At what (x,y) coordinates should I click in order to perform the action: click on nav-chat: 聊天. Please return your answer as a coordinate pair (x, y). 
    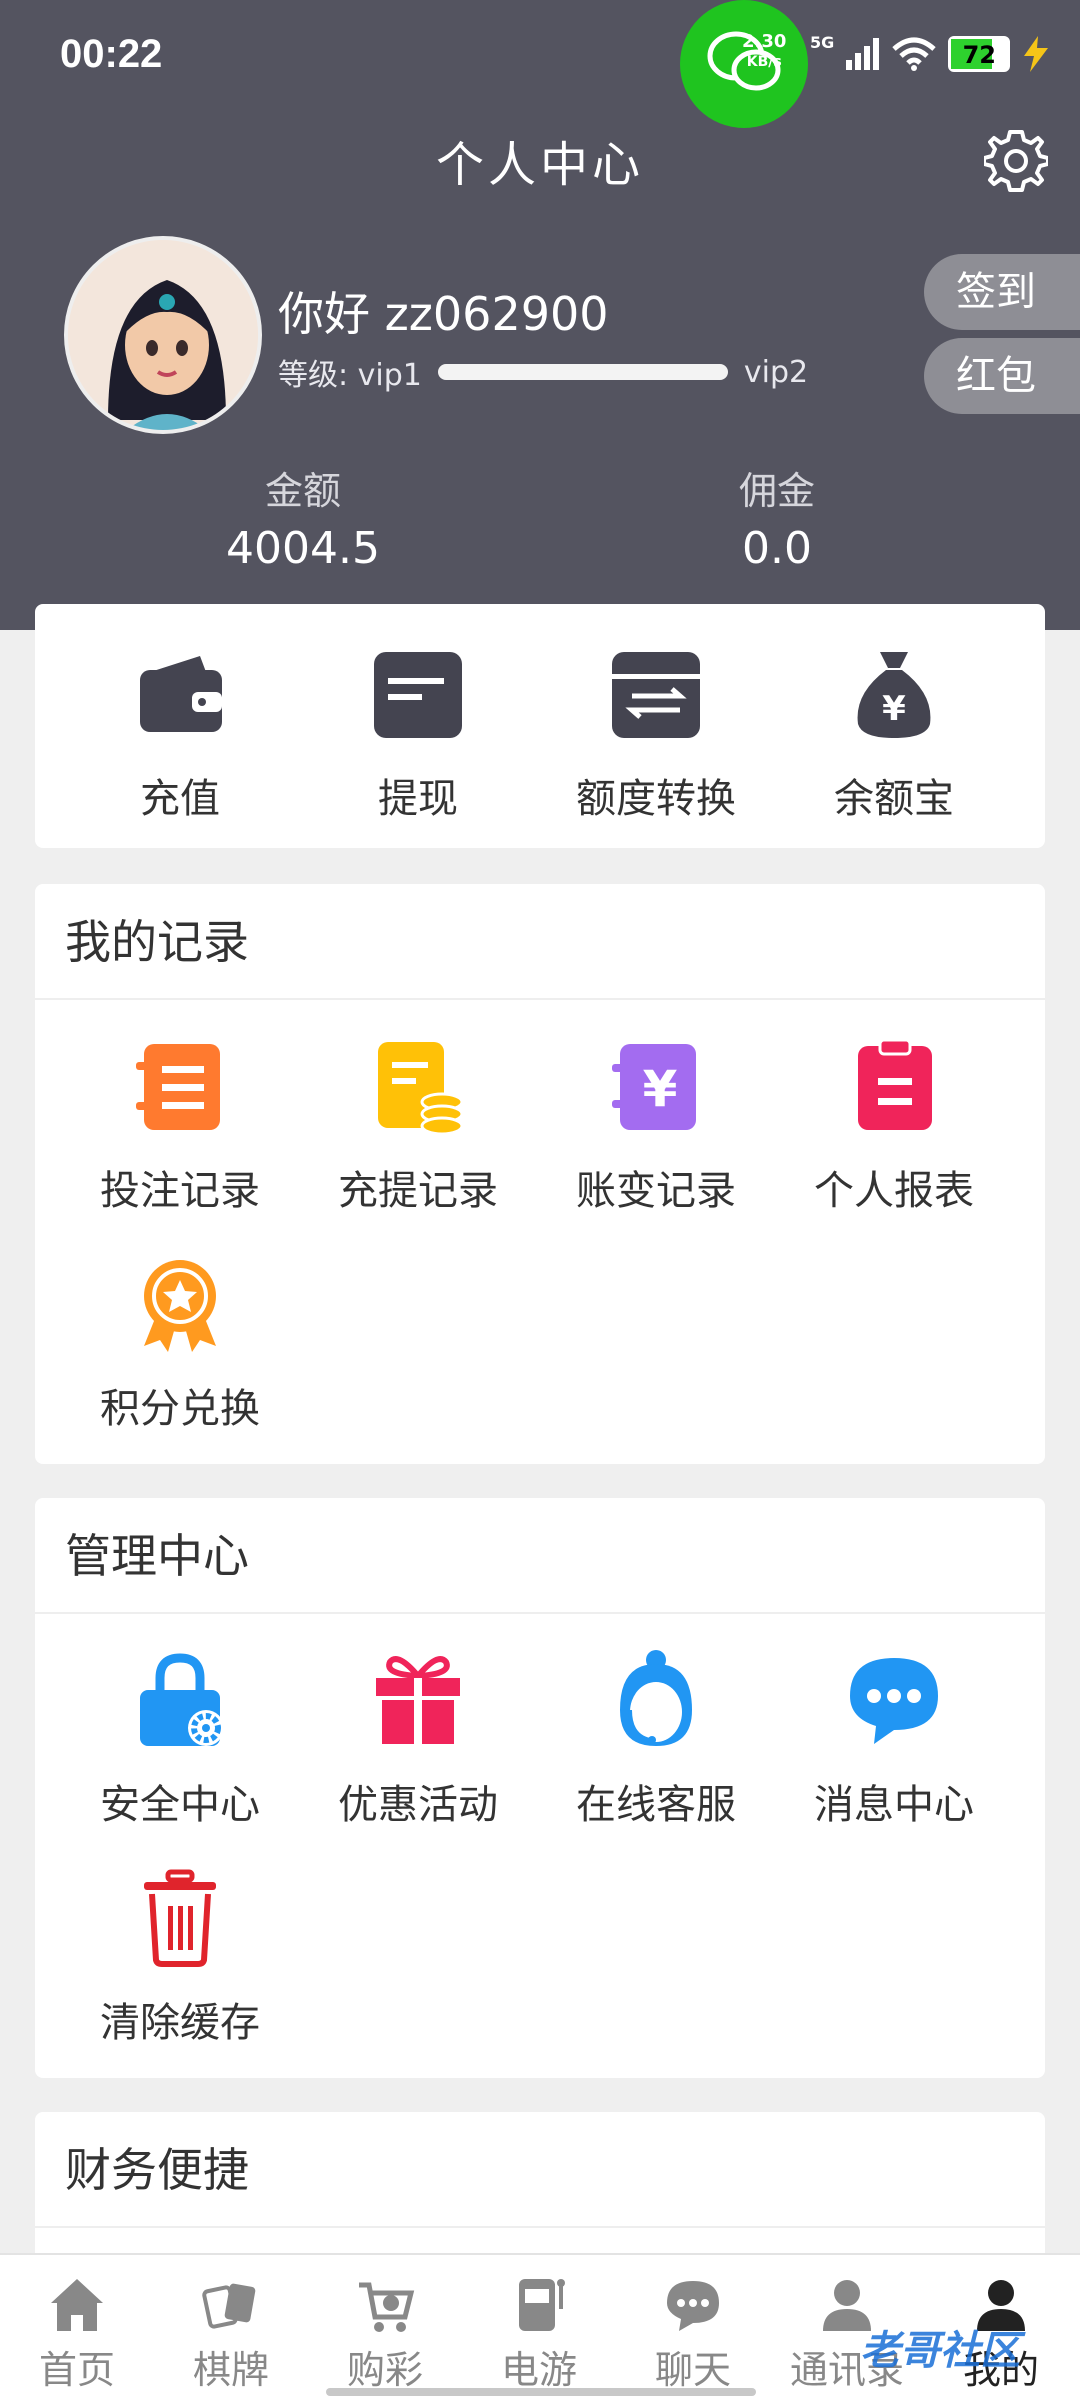
    Looking at the image, I should click on (693, 2324).